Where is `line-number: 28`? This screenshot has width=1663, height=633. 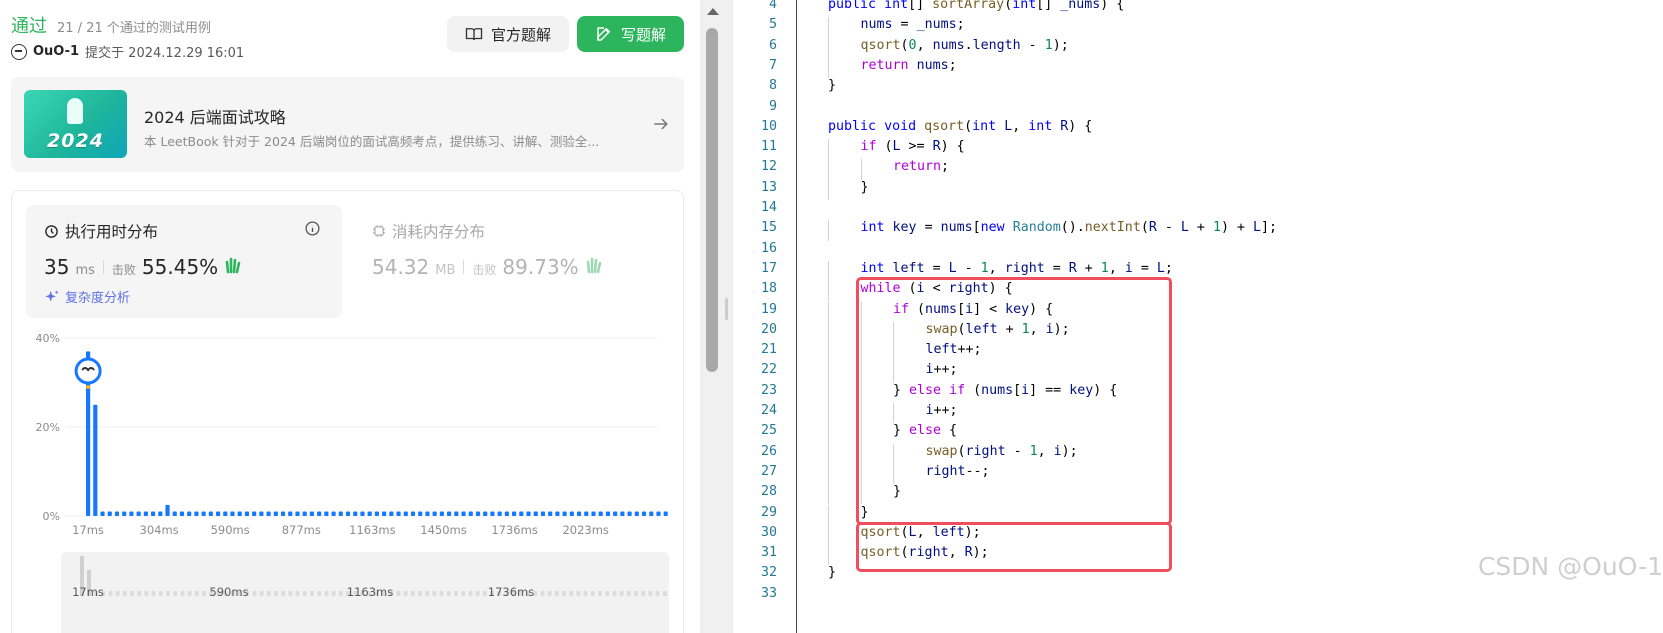
line-number: 28 is located at coordinates (768, 492).